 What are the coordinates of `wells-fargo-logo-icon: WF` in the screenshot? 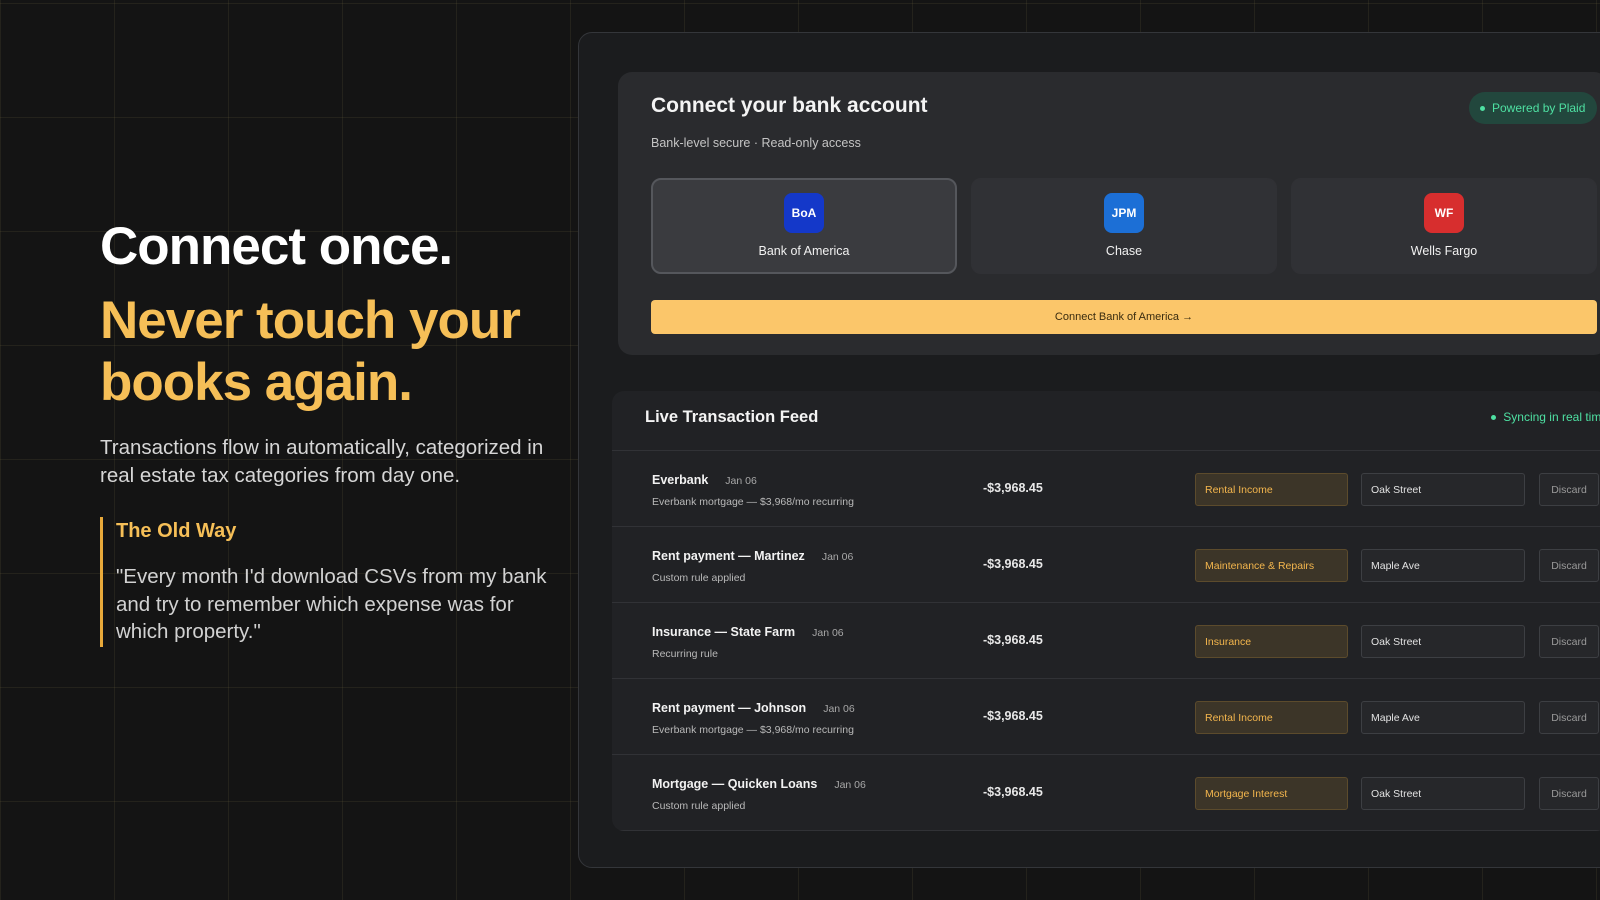 It's located at (1444, 213).